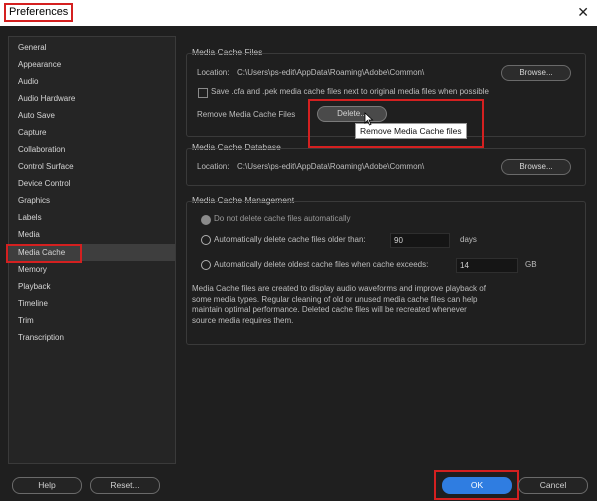 The height and width of the screenshot is (501, 597). What do you see at coordinates (90, 253) in the screenshot?
I see `sidebar-item-media-cache: Media Cache` at bounding box center [90, 253].